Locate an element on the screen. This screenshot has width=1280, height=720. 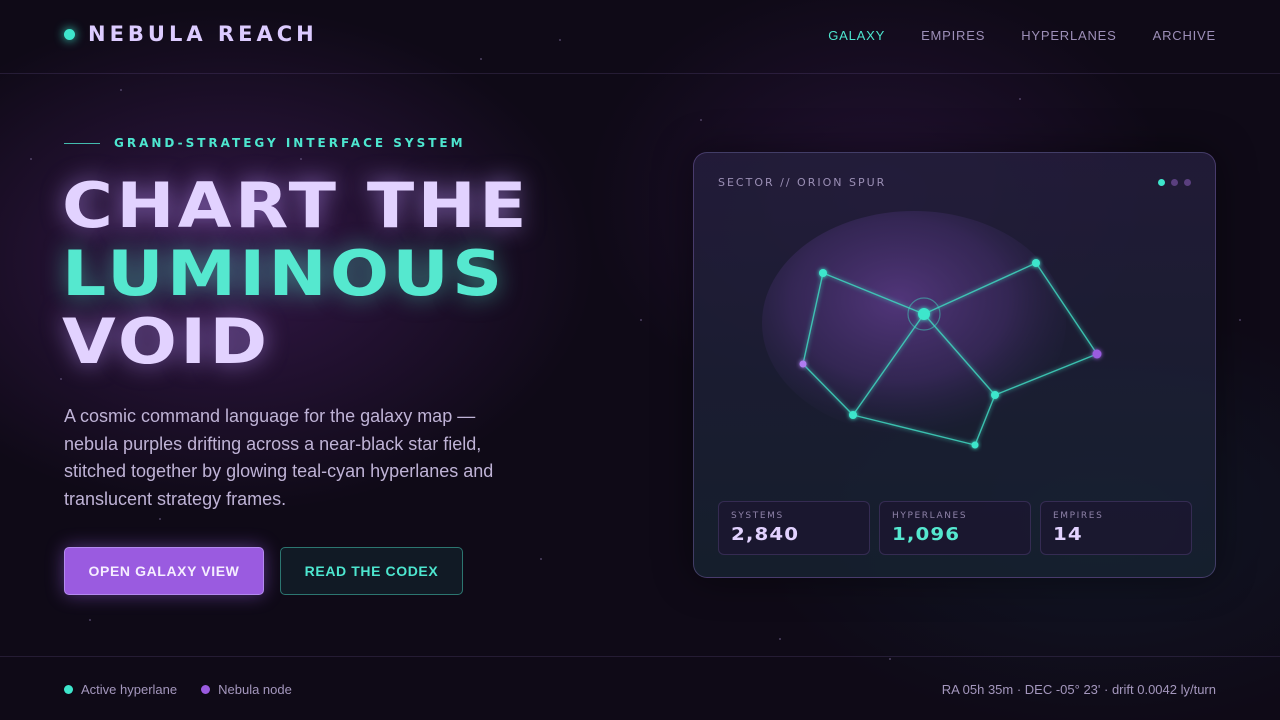
nebula-cloud is located at coordinates (914, 323).